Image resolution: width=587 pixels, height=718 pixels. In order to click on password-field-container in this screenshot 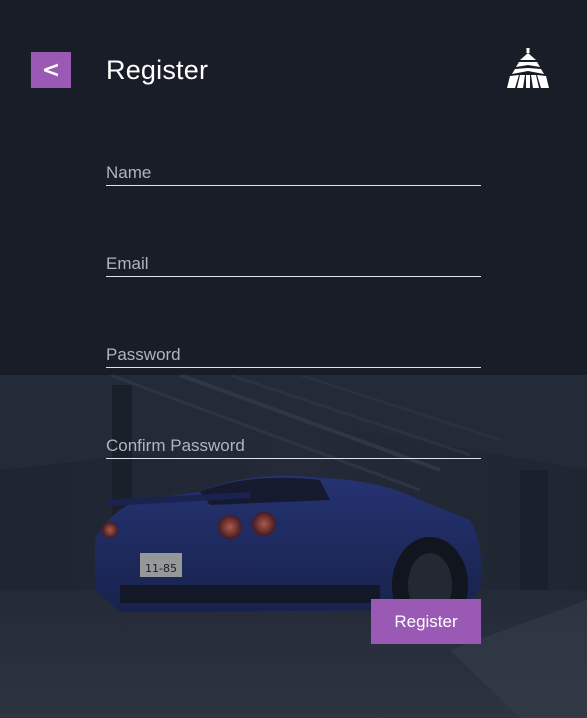, I will do `click(293, 356)`.